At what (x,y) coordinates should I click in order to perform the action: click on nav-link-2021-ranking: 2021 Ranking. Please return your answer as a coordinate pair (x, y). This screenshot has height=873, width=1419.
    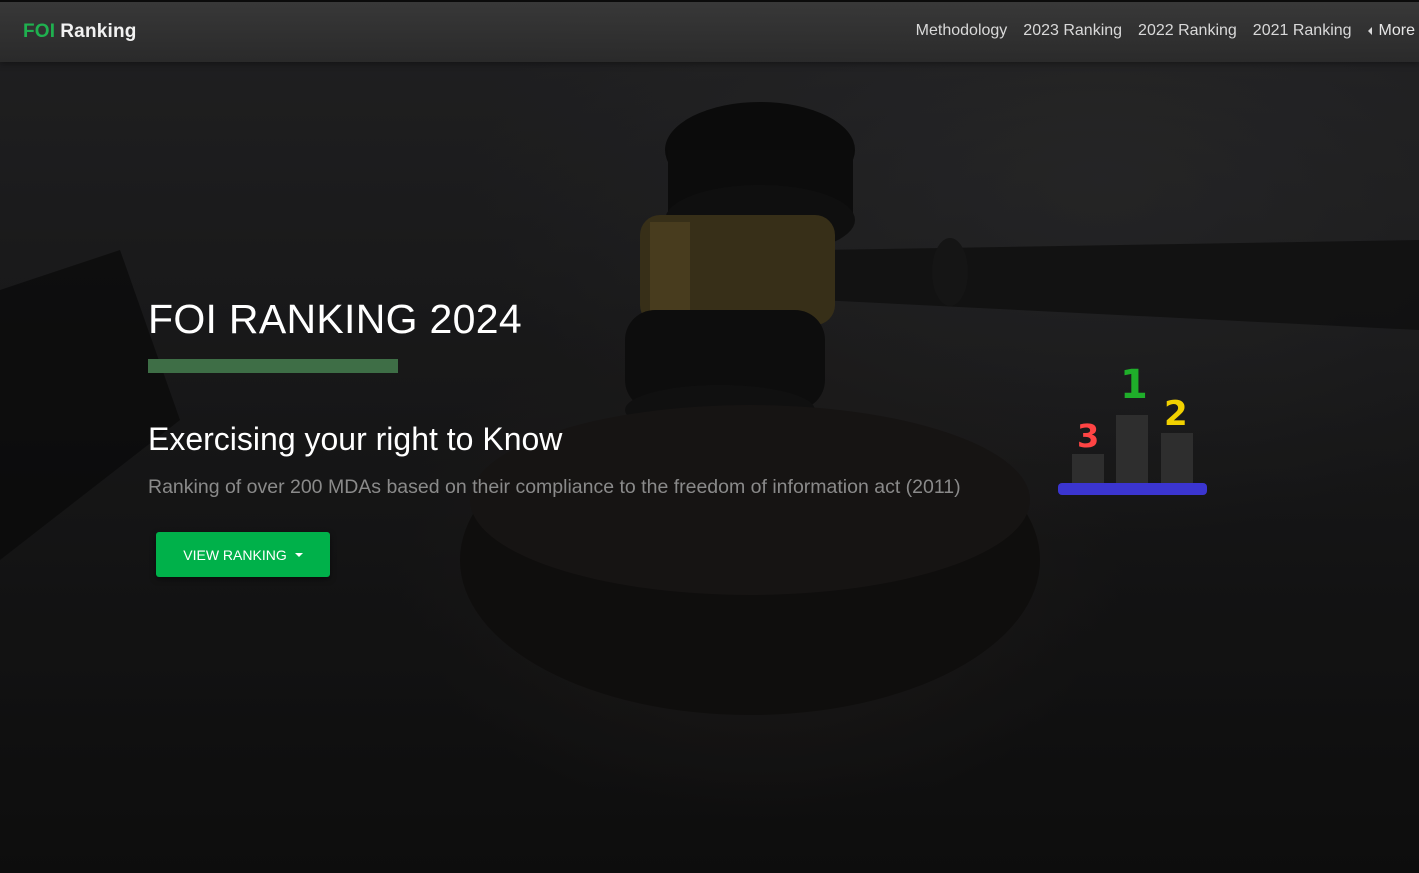
    Looking at the image, I should click on (1302, 31).